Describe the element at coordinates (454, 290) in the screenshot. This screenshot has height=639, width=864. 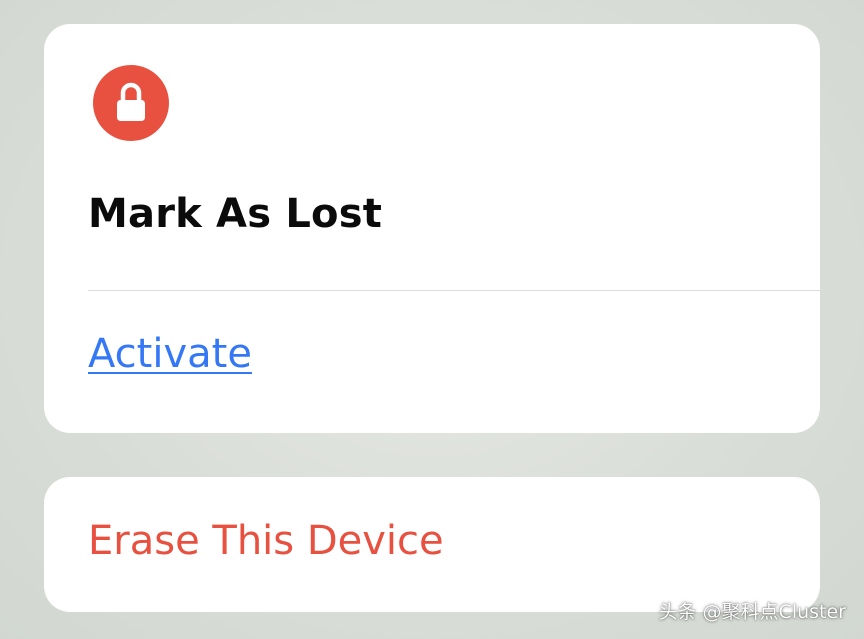
I see `divider` at that location.